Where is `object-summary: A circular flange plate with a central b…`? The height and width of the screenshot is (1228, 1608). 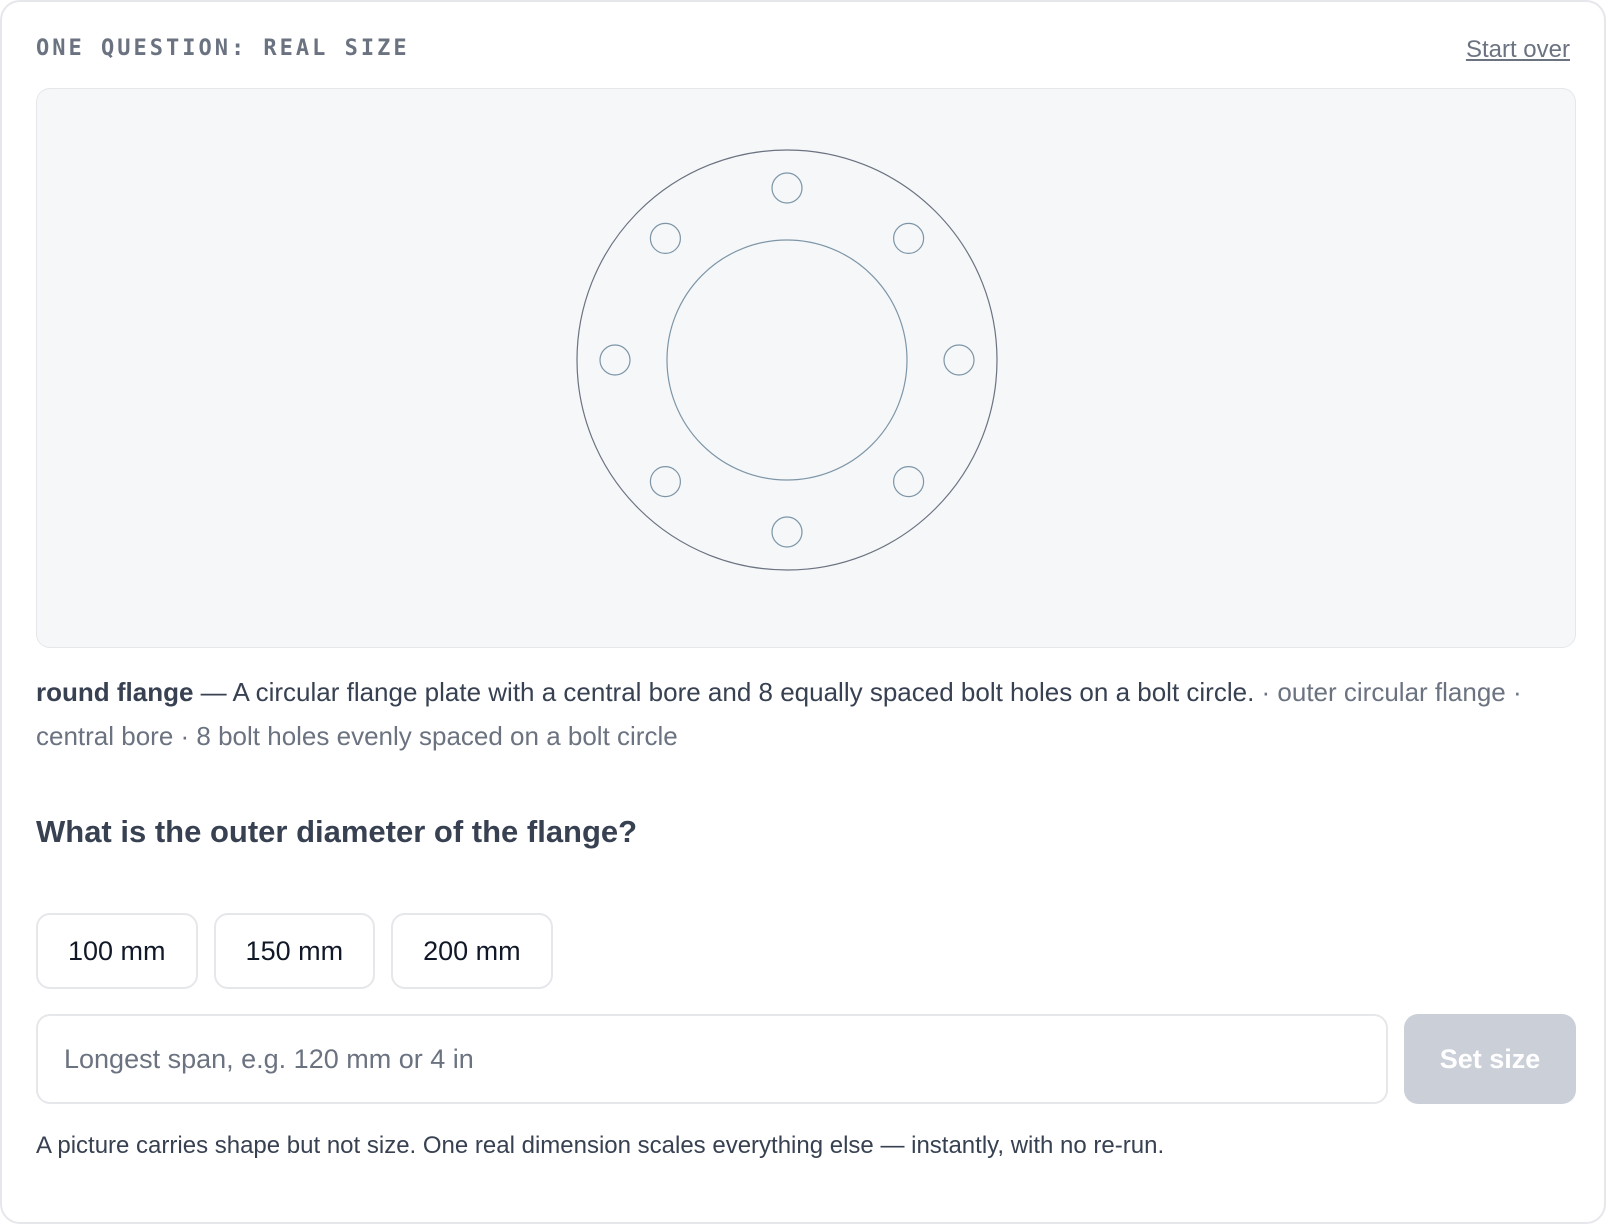
object-summary: A circular flange plate with a central b… is located at coordinates (743, 692).